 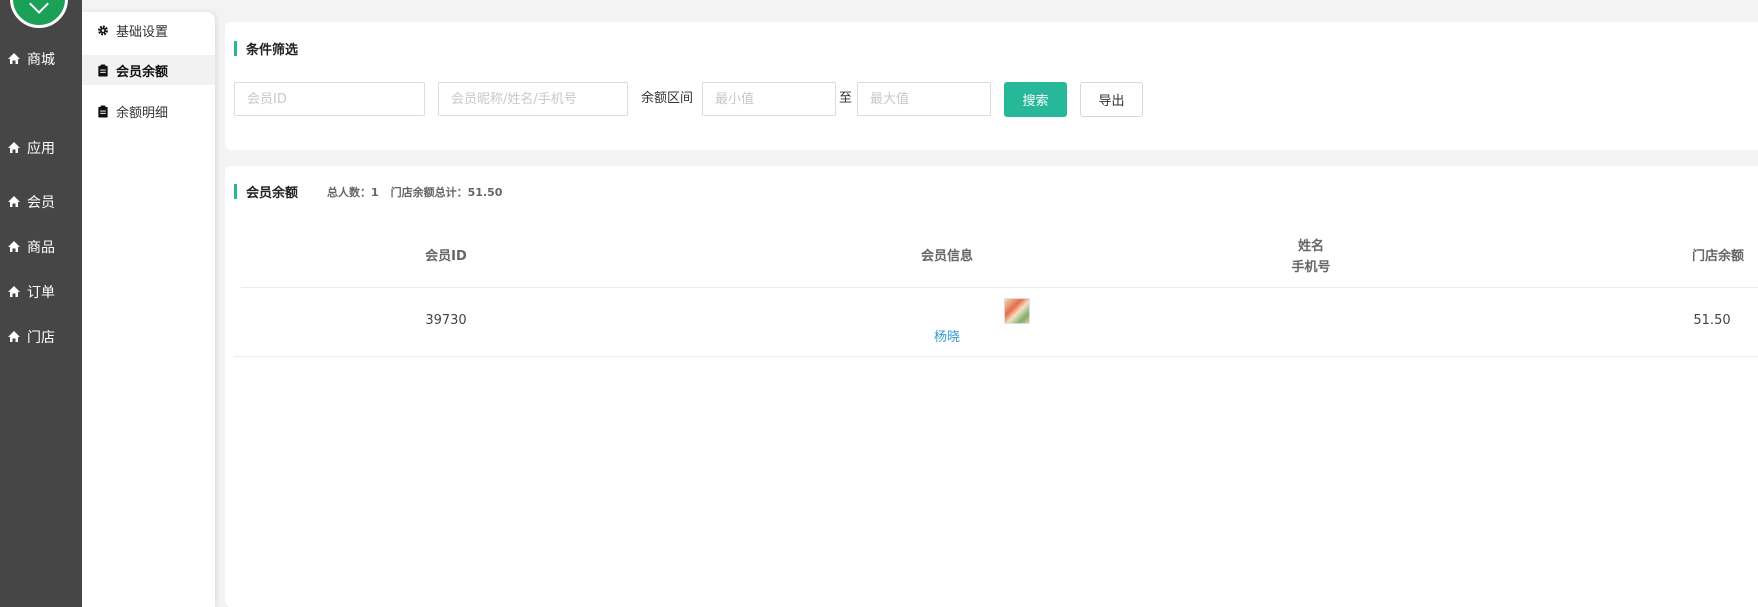 What do you see at coordinates (1712, 320) in the screenshot?
I see `cell-store-balance: 51.50` at bounding box center [1712, 320].